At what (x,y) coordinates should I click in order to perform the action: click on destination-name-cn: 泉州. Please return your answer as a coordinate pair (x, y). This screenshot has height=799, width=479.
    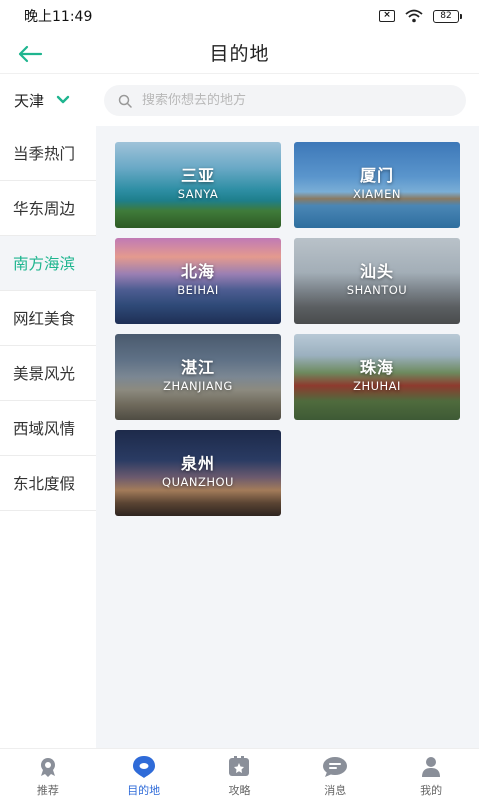
    Looking at the image, I should click on (197, 463).